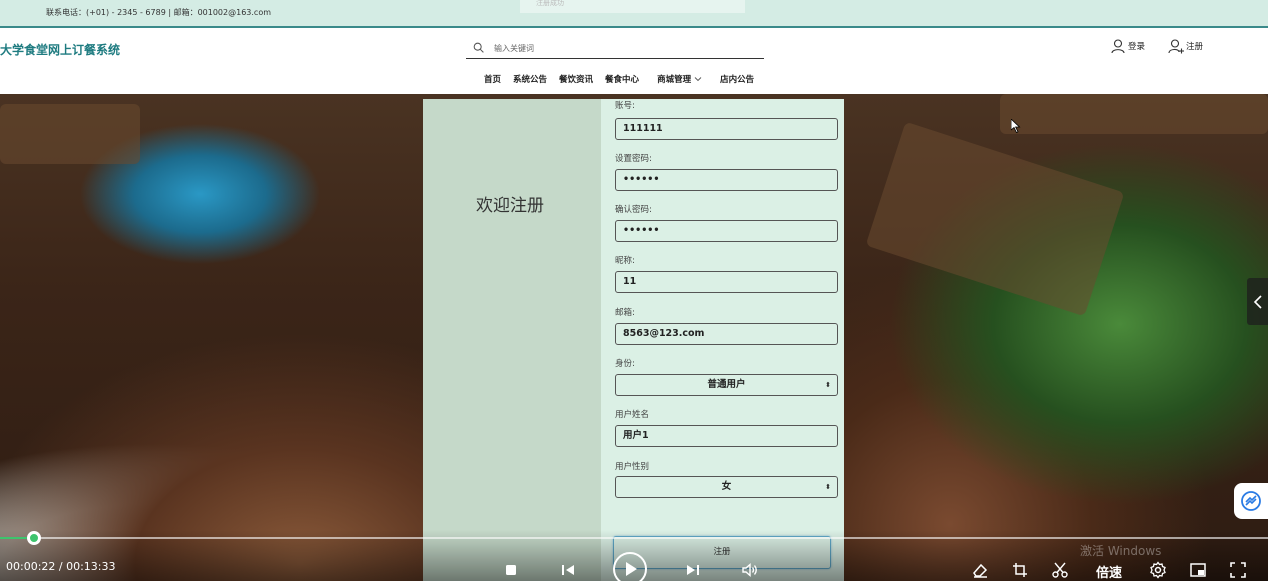 Image resolution: width=1268 pixels, height=581 pixels. What do you see at coordinates (634, 62) in the screenshot?
I see `site-header: 大学食堂网上订餐系统 登录 注册 首页 系统公告 餐饮资讯 餐食中心 商城管理` at bounding box center [634, 62].